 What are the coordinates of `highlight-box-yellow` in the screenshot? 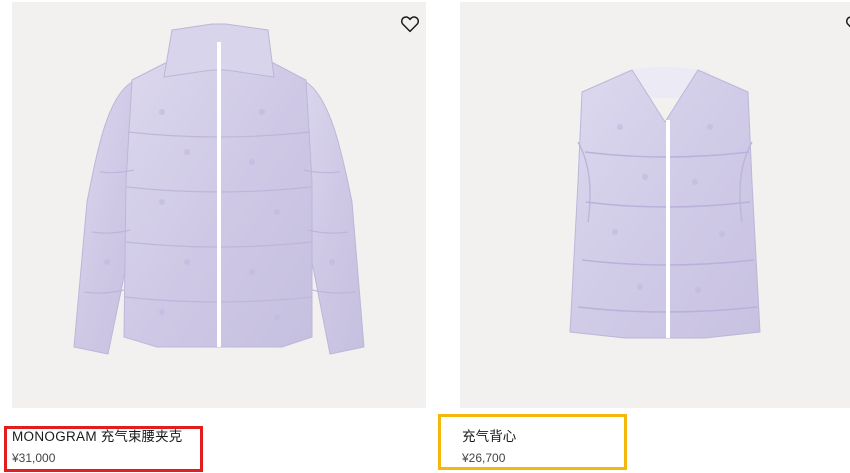 It's located at (532, 442).